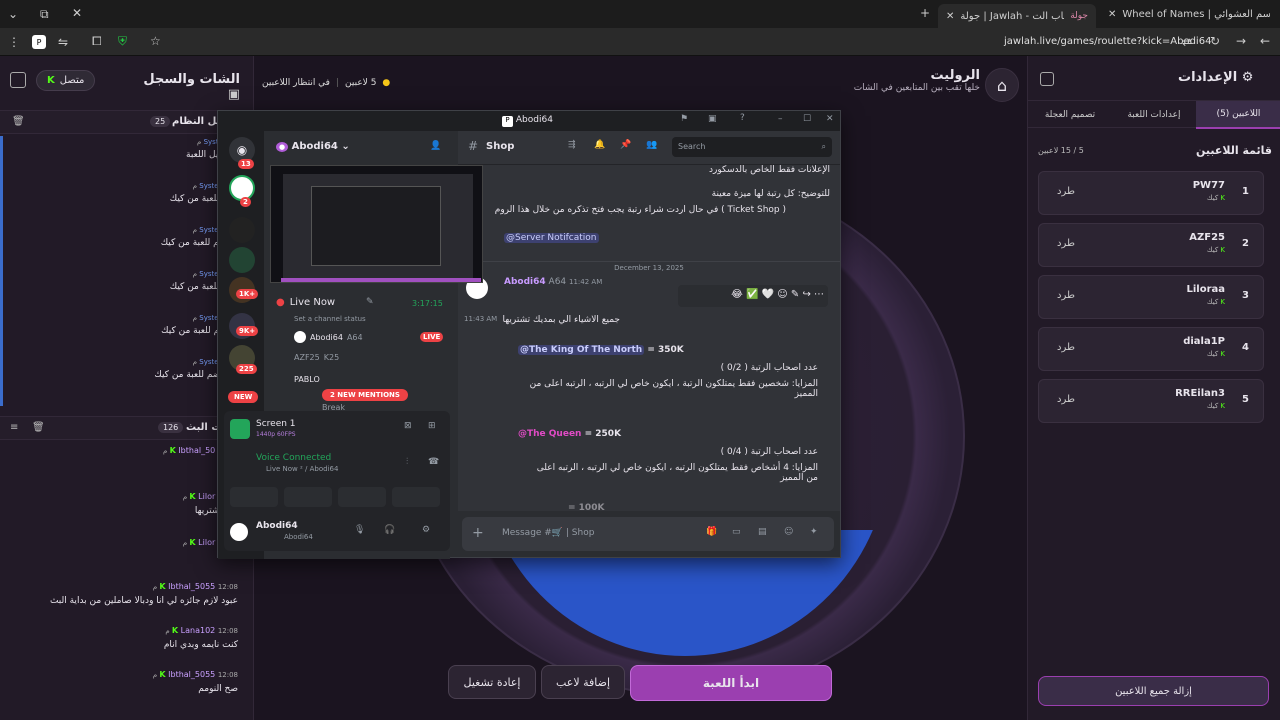  Describe the element at coordinates (328, 337) in the screenshot. I see `voice-member-1: Abodi64 A64` at that location.